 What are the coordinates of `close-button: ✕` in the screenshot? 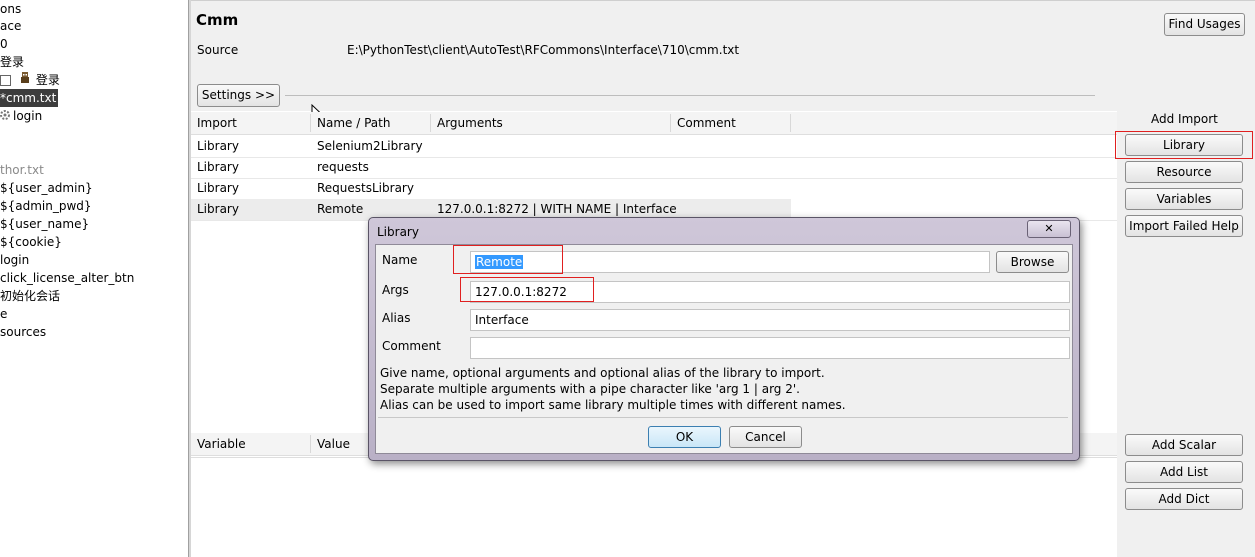 It's located at (1049, 229).